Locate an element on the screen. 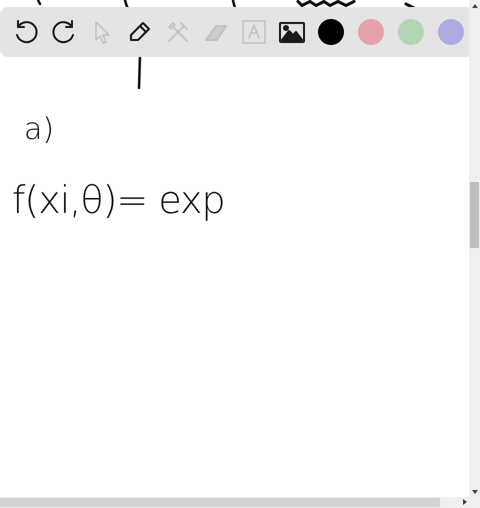  ink-stroke-drawing is located at coordinates (326, 3).